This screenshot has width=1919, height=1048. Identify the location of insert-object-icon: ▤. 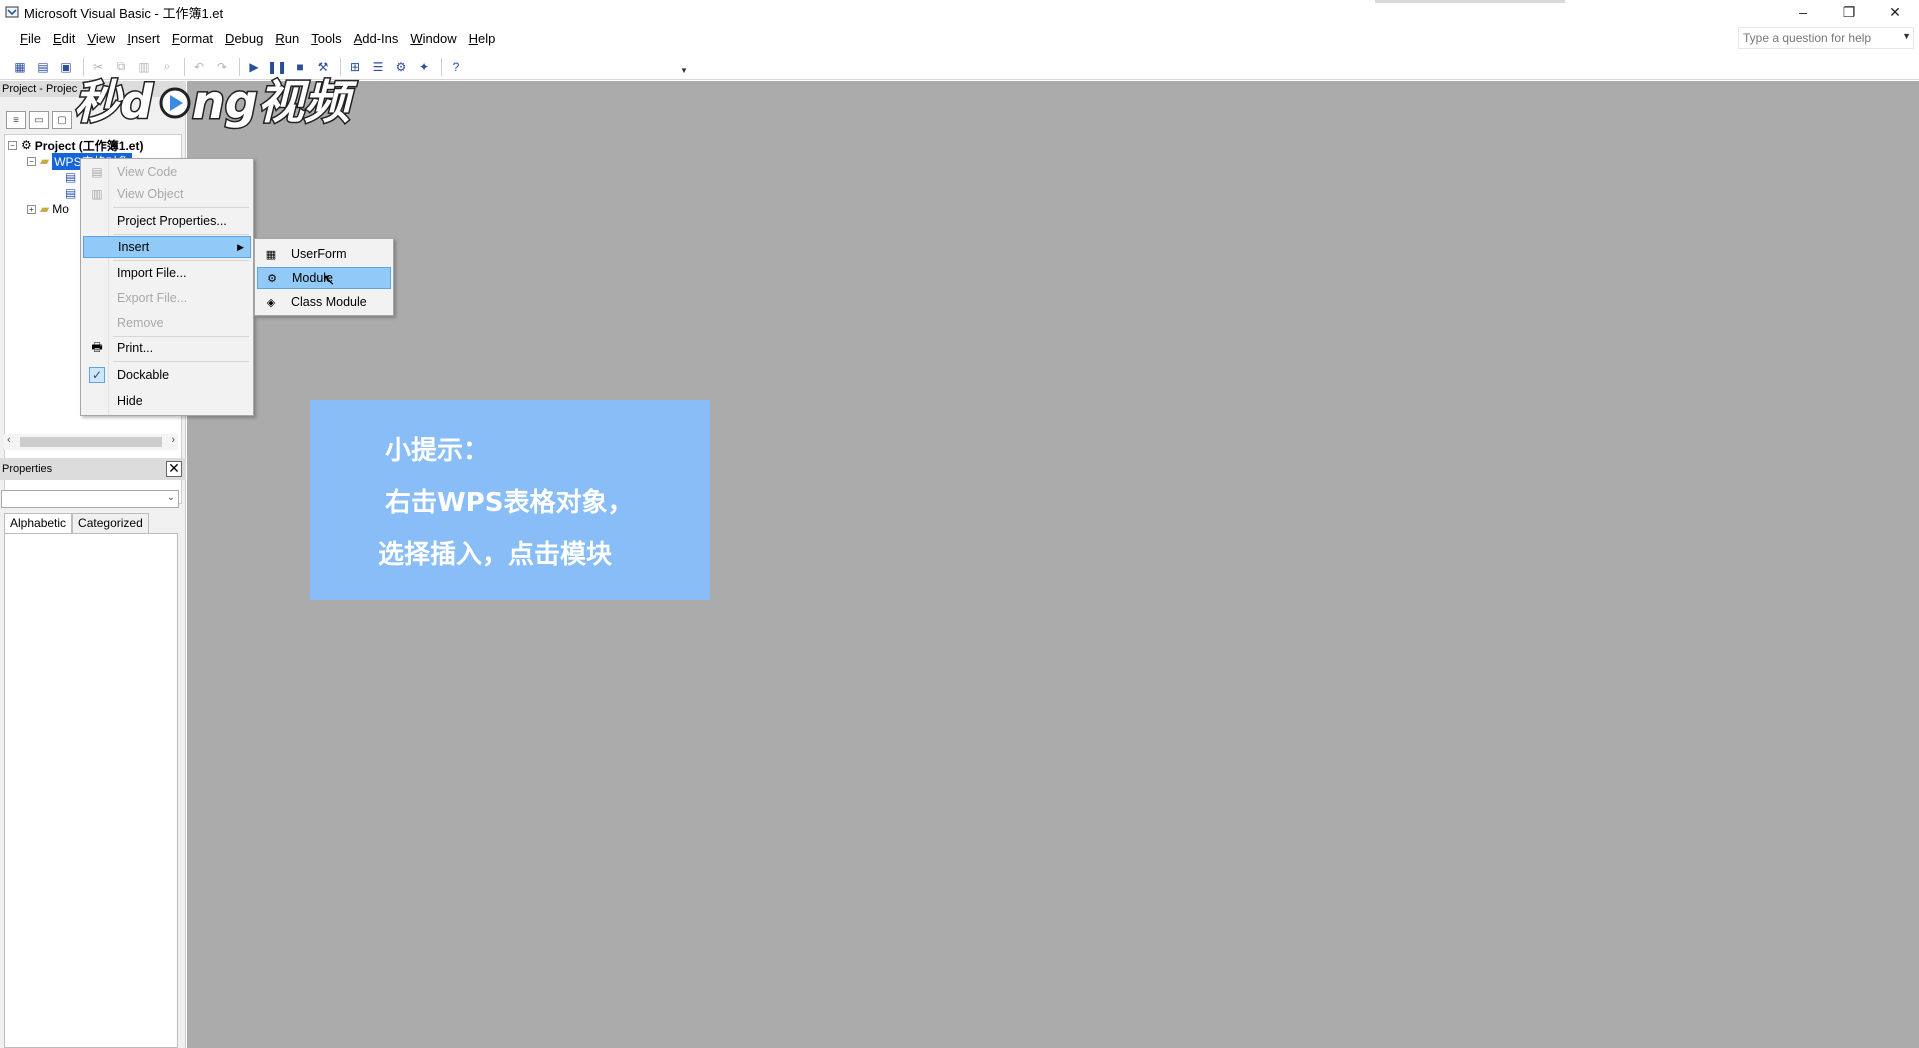
(43, 67).